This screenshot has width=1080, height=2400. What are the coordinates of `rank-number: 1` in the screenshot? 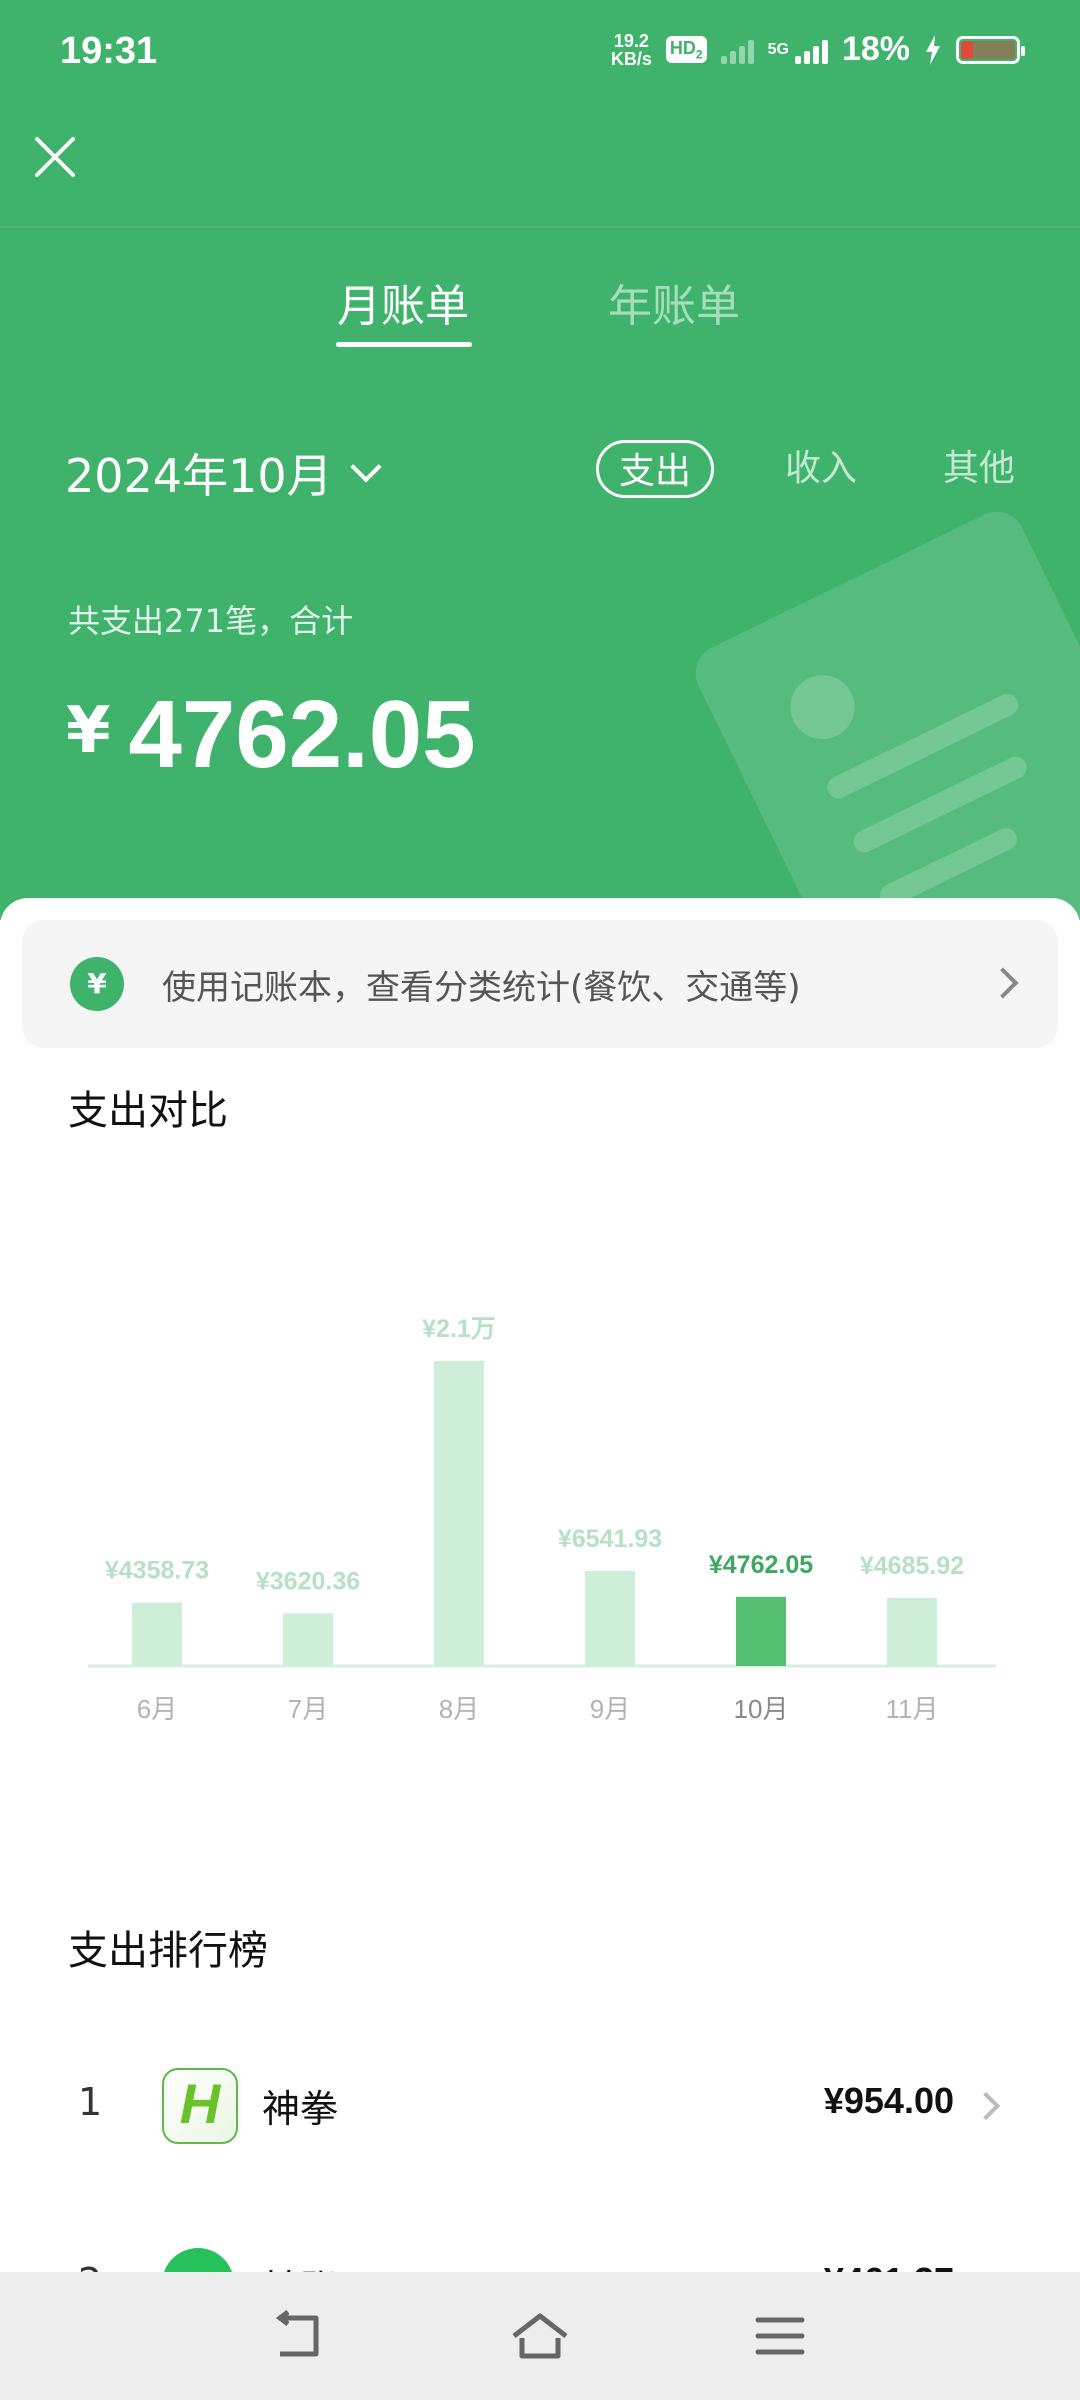 It's located at (90, 2102).